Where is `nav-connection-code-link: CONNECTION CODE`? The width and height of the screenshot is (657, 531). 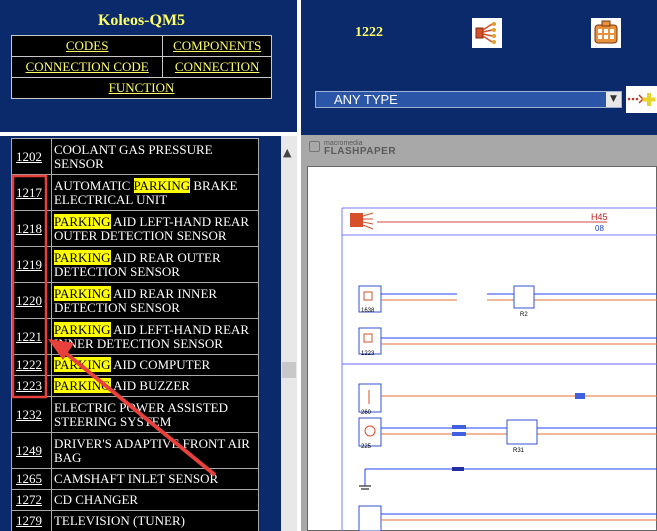 nav-connection-code-link: CONNECTION CODE is located at coordinates (87, 67).